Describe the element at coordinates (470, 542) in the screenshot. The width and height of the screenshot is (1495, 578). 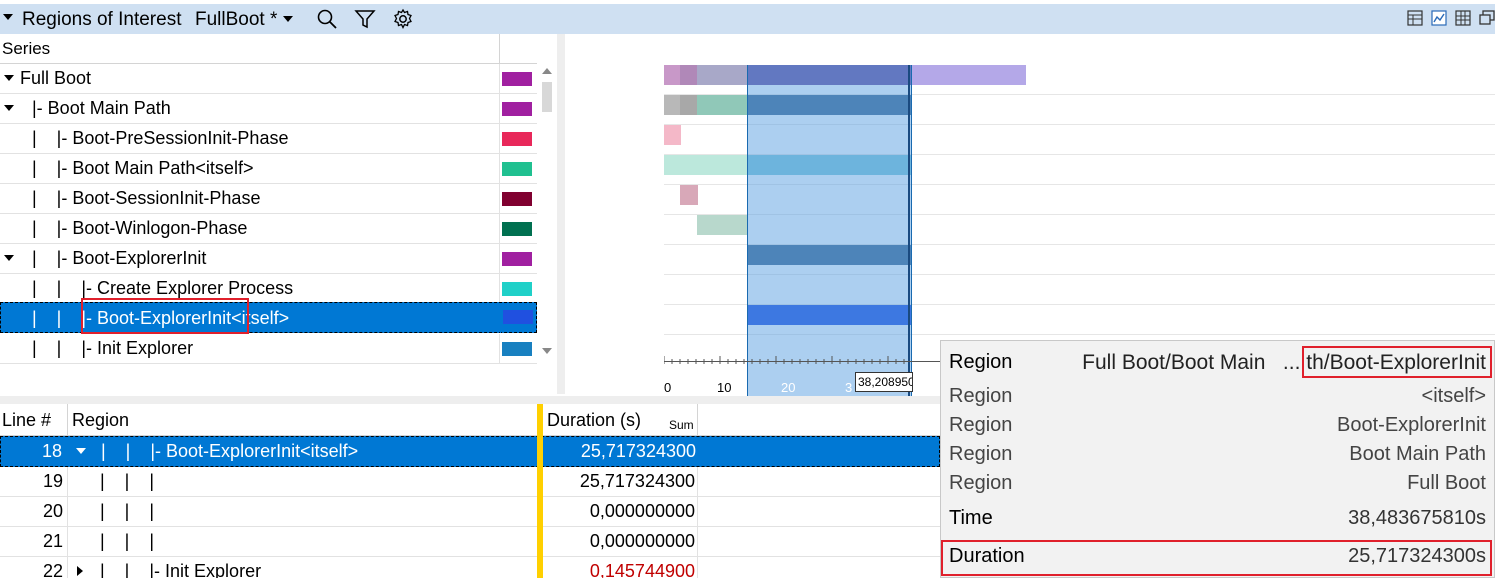
I see `table-row: 21 | | | 0,000000000` at that location.